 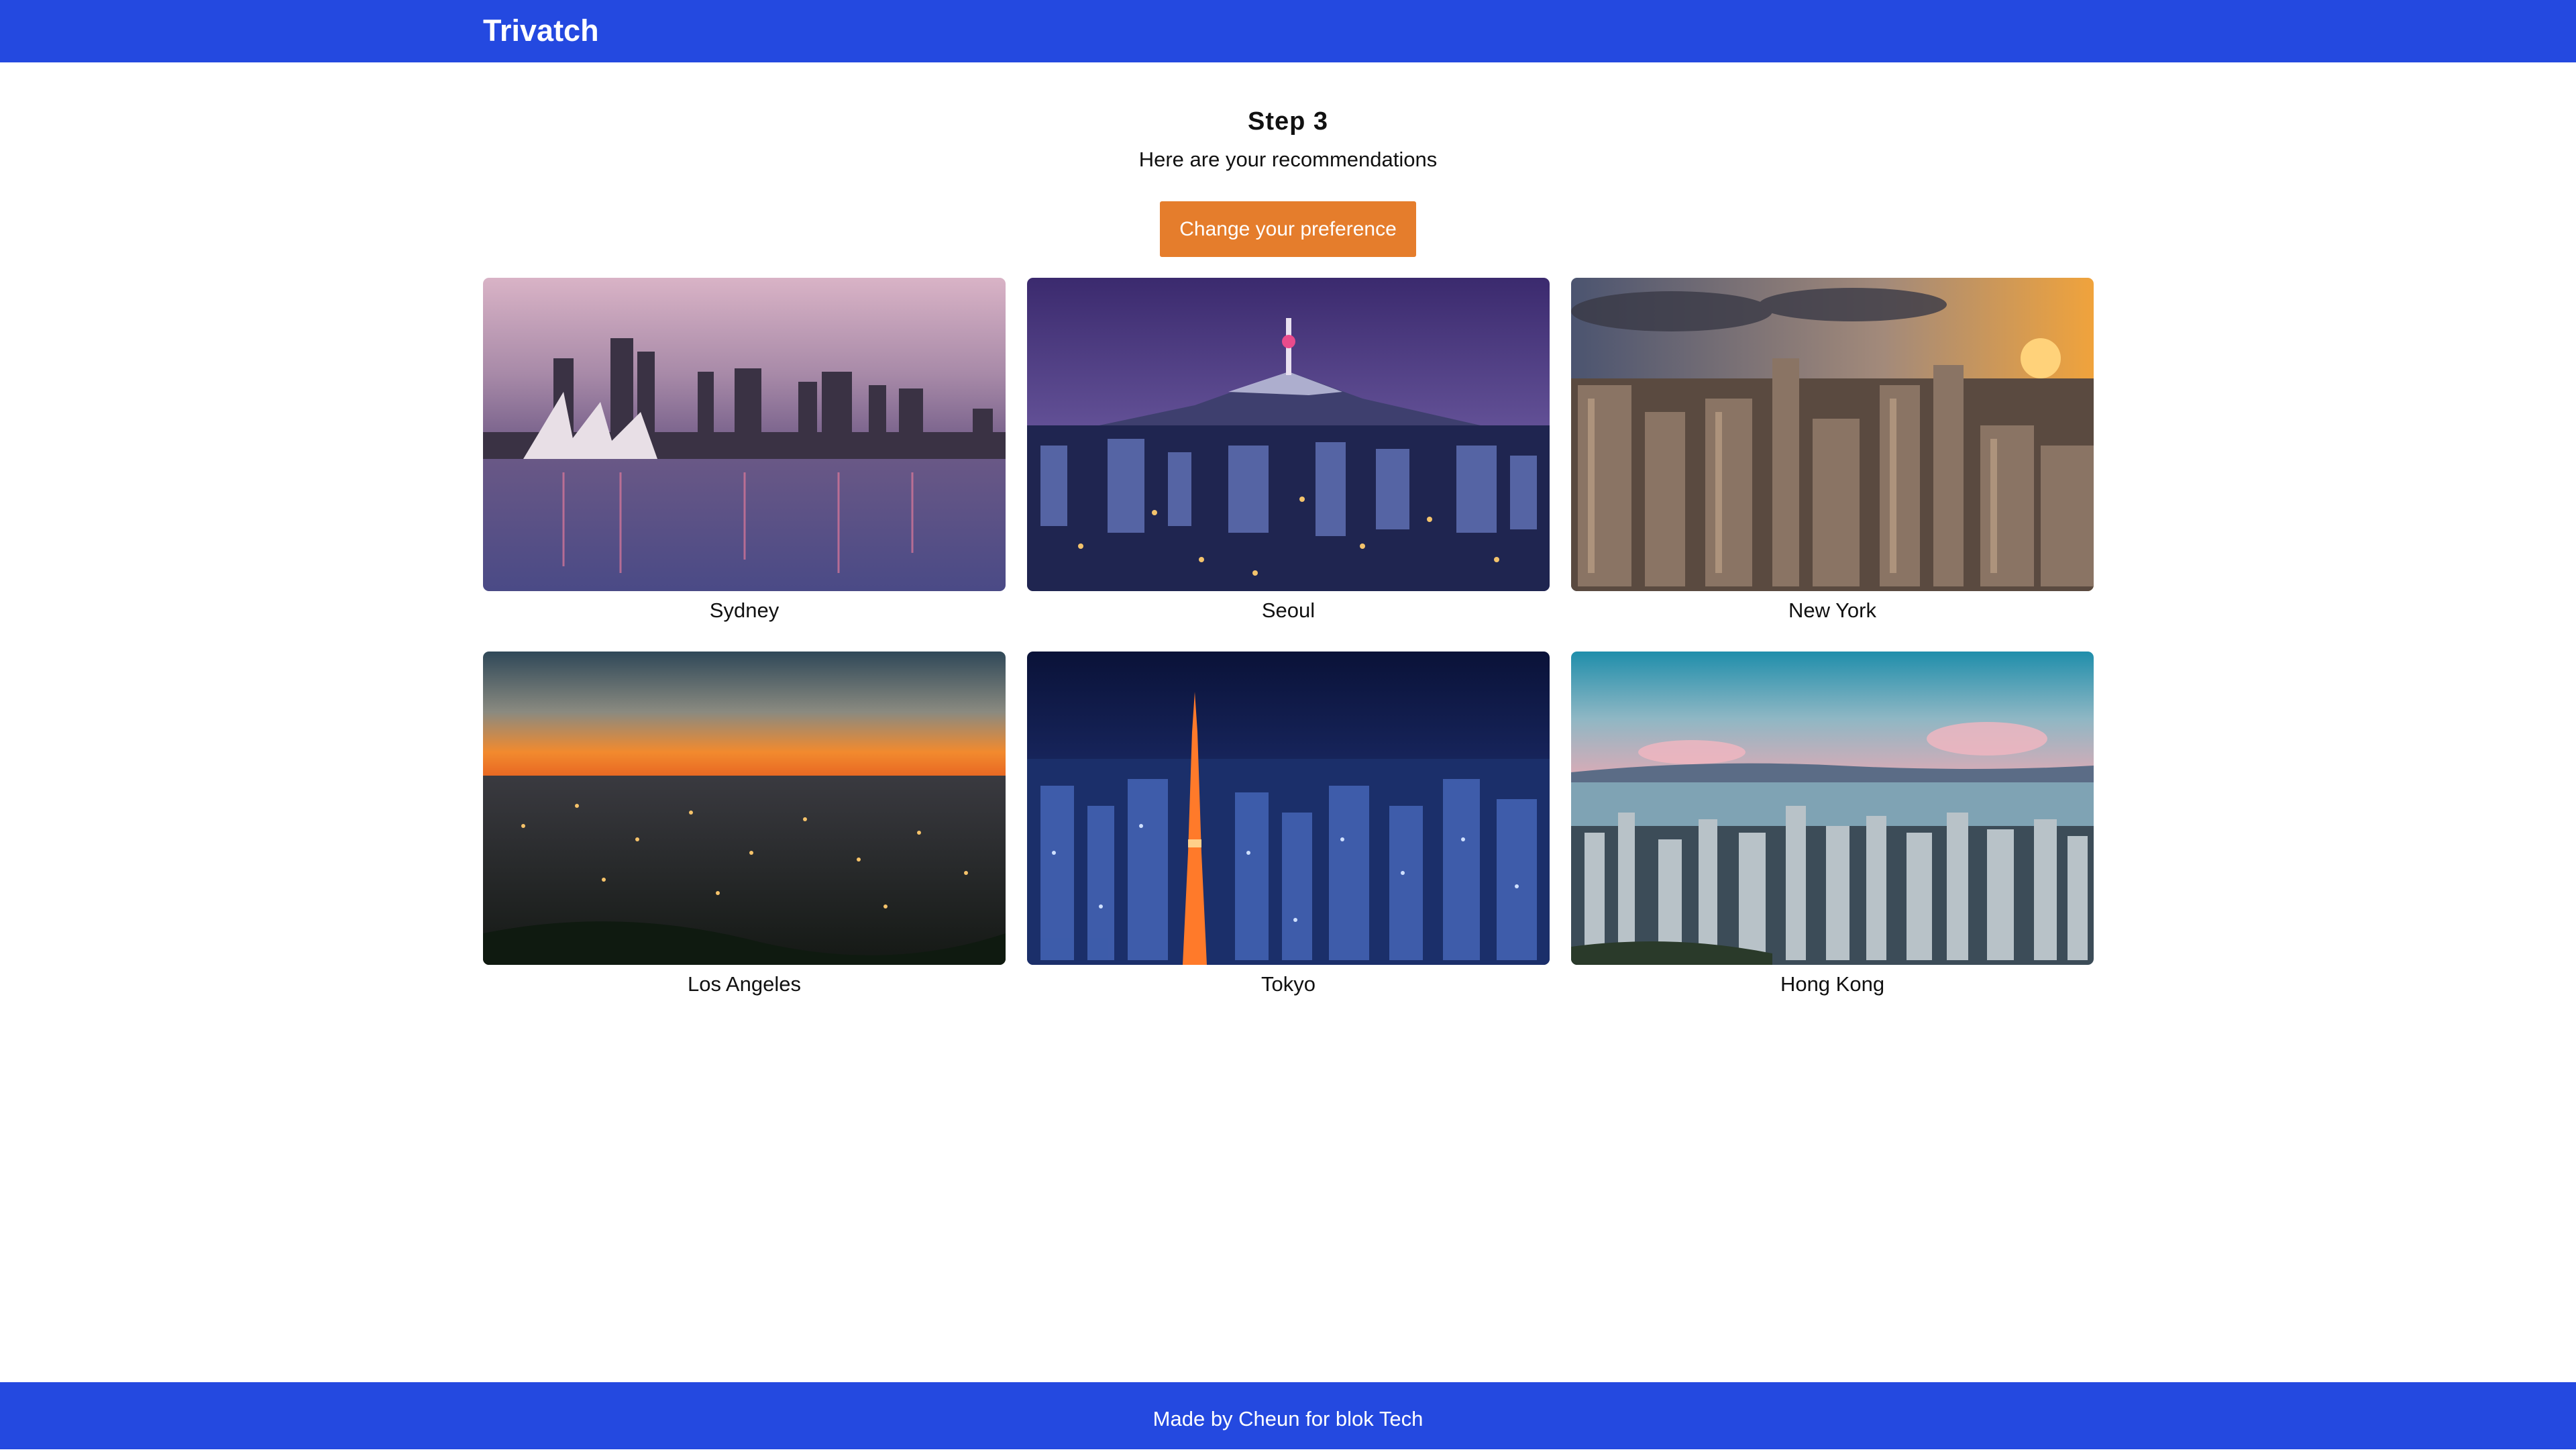 What do you see at coordinates (541, 31) in the screenshot?
I see `brand-logo-link: Trivatch` at bounding box center [541, 31].